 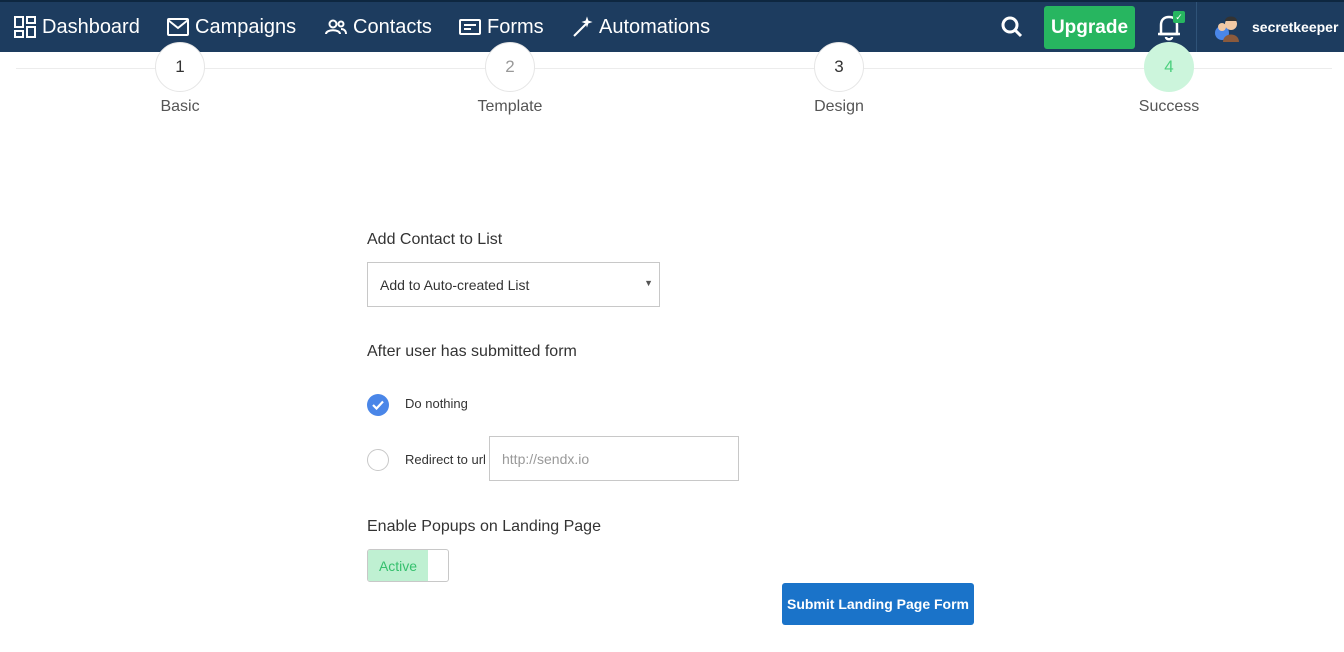 What do you see at coordinates (180, 106) in the screenshot?
I see `step-label: Basic` at bounding box center [180, 106].